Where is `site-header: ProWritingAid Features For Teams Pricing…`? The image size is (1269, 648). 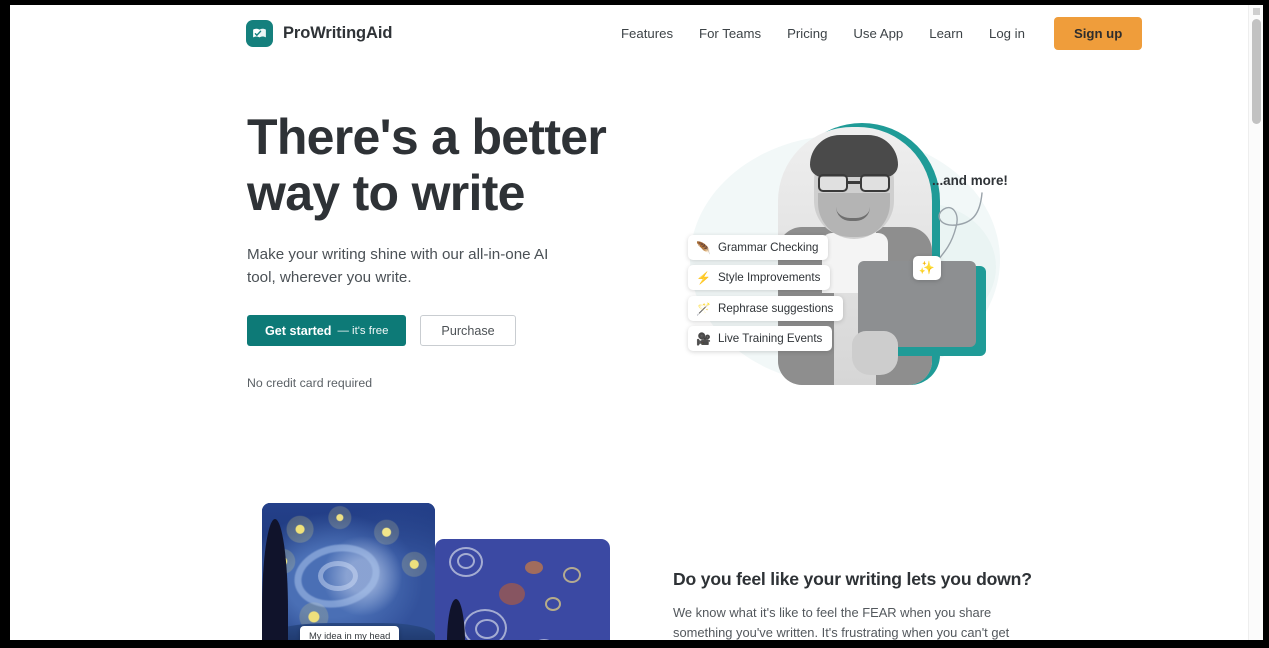
site-header: ProWritingAid Features For Teams Pricing… is located at coordinates (629, 33).